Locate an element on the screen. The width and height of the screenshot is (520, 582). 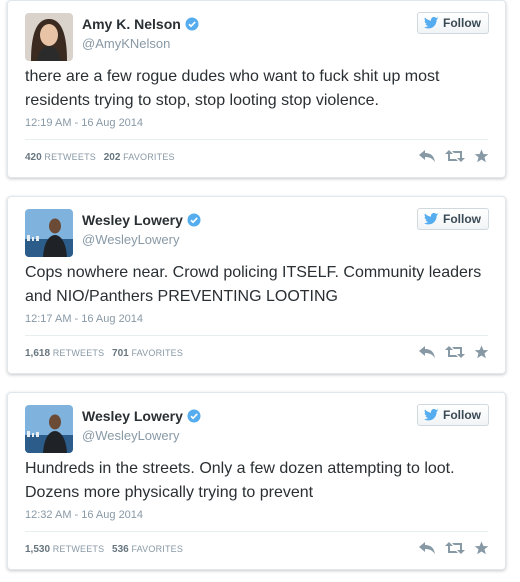
author-row: Amy K. Nelson is located at coordinates (140, 24).